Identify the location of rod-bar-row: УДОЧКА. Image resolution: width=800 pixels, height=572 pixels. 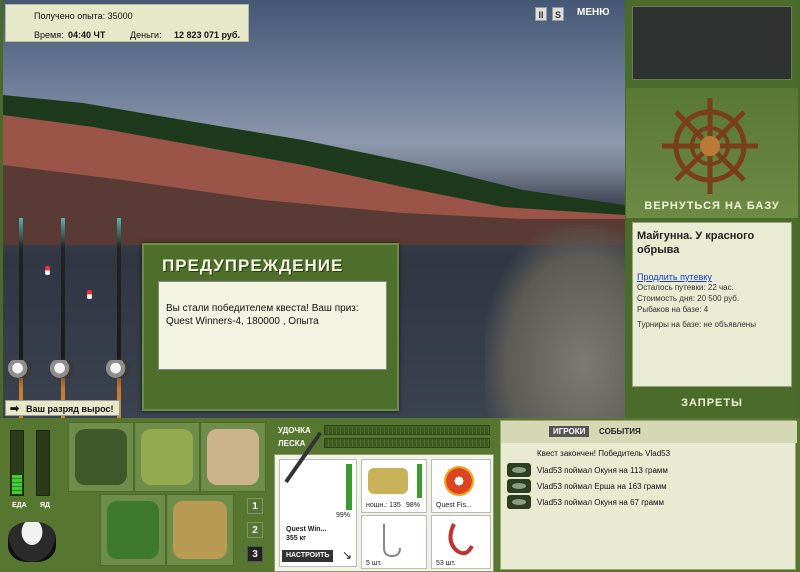
(384, 430).